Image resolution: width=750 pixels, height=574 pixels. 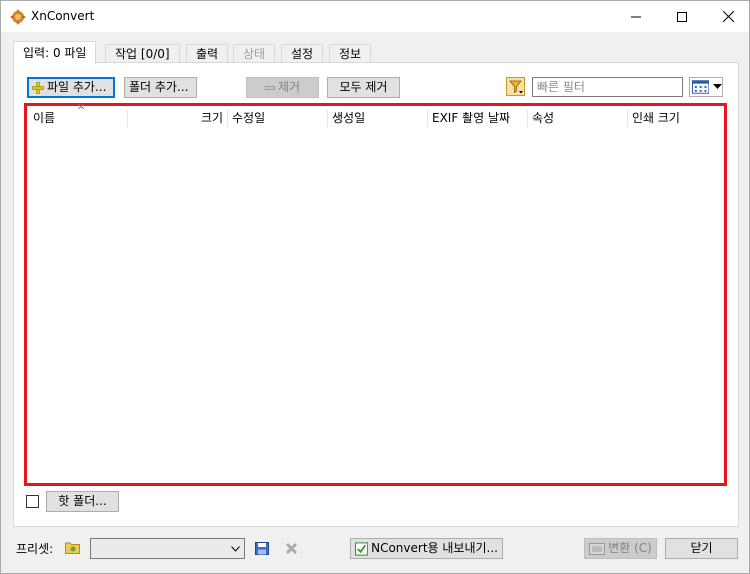 What do you see at coordinates (55, 52) in the screenshot?
I see `tab-input: 입력: 0 파일` at bounding box center [55, 52].